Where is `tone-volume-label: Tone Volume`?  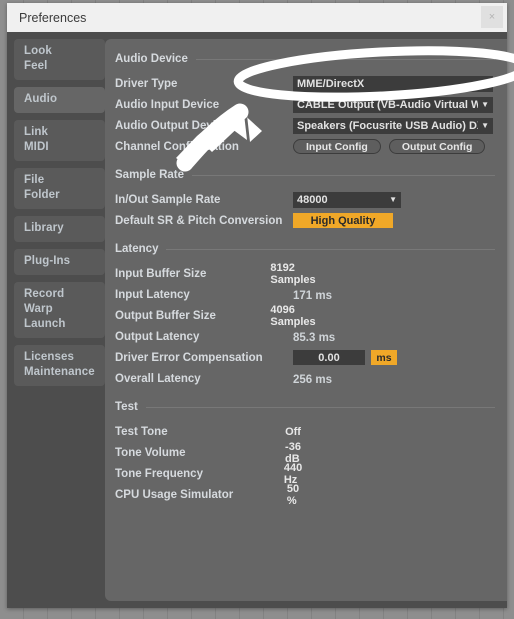 tone-volume-label: Tone Volume is located at coordinates (150, 452).